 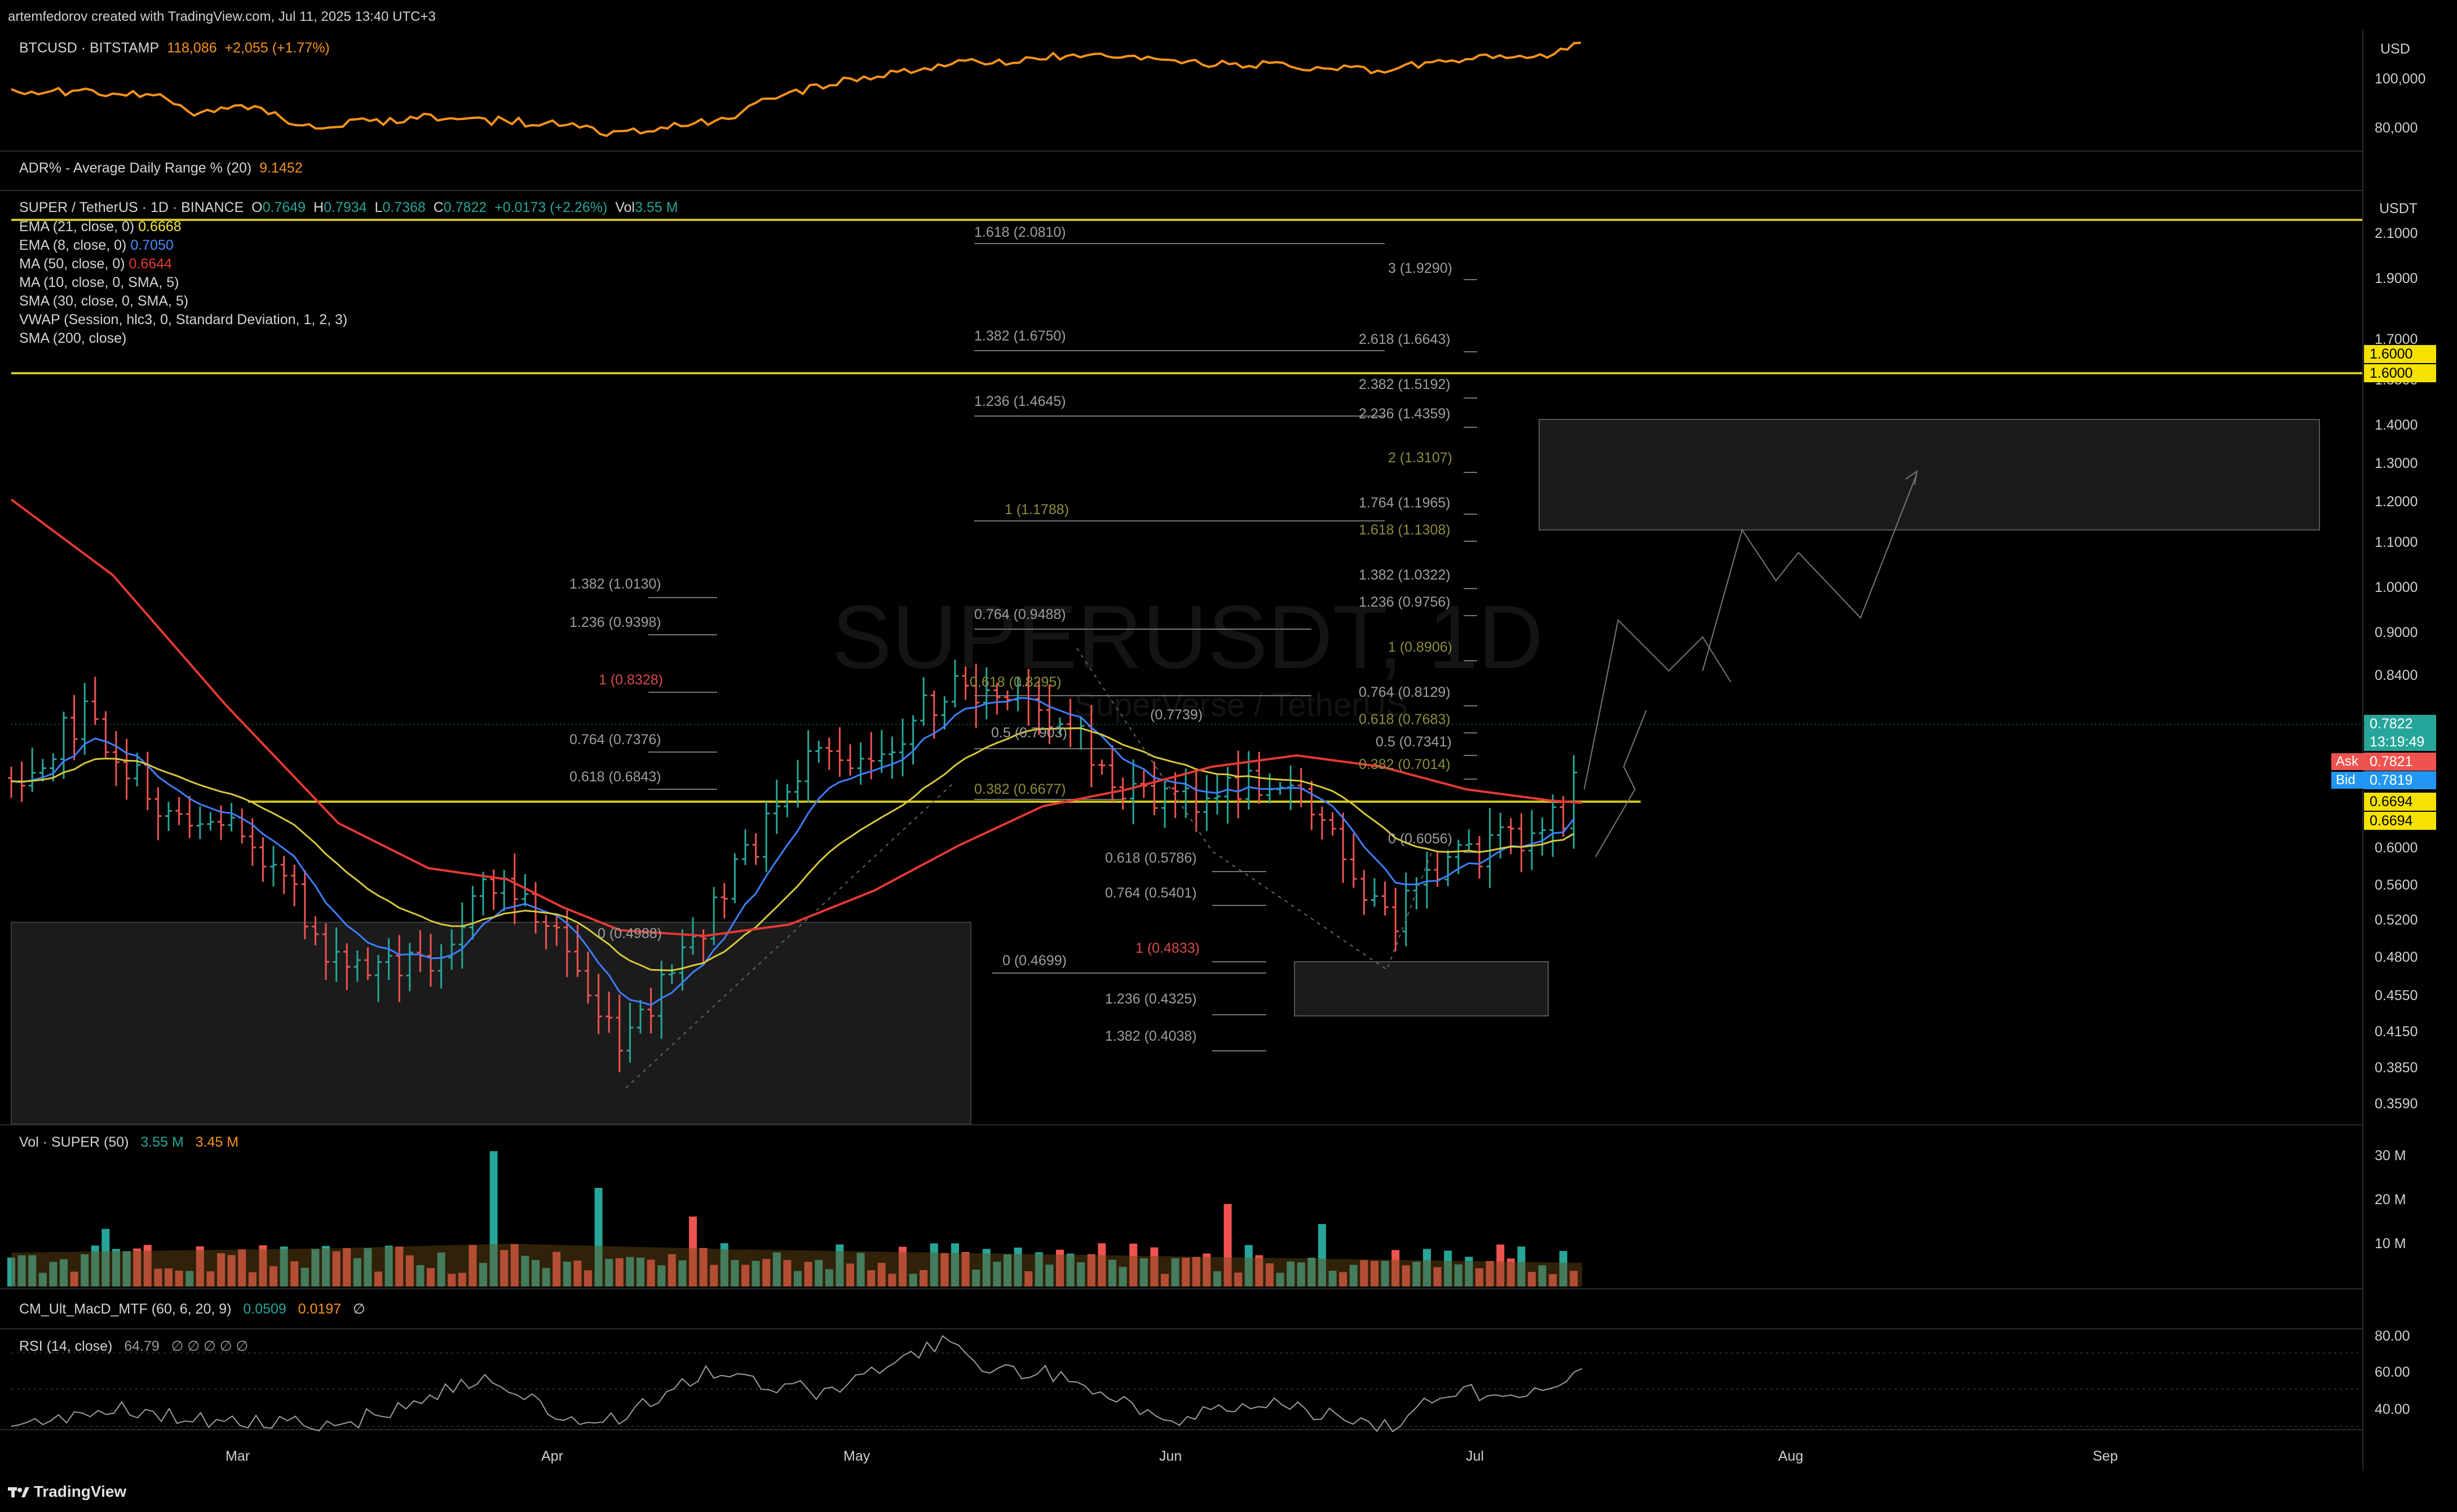 What do you see at coordinates (2106, 1456) in the screenshot?
I see `time-axis-sep: Sep` at bounding box center [2106, 1456].